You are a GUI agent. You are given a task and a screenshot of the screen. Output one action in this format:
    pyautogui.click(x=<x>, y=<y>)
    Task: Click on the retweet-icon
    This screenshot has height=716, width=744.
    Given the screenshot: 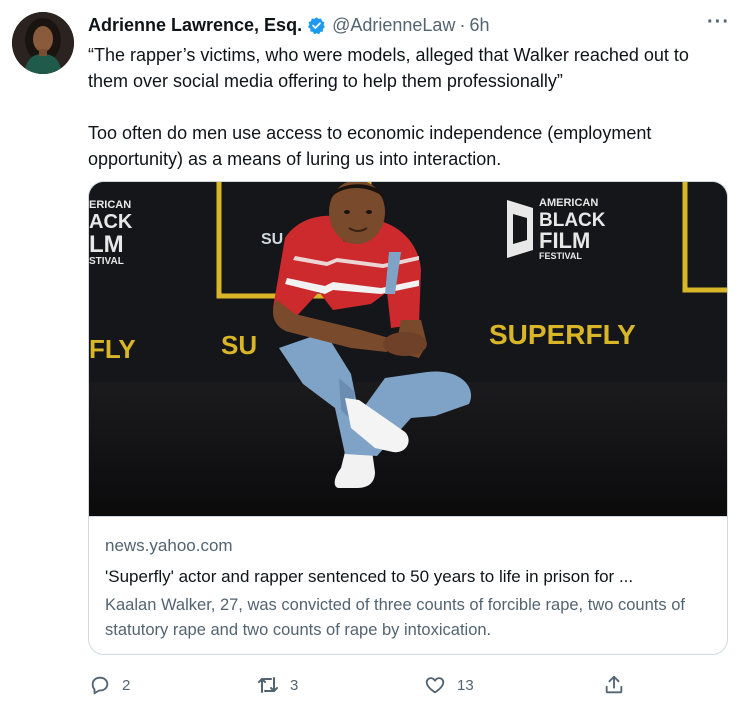 What is the action you would take?
    pyautogui.click(x=268, y=685)
    